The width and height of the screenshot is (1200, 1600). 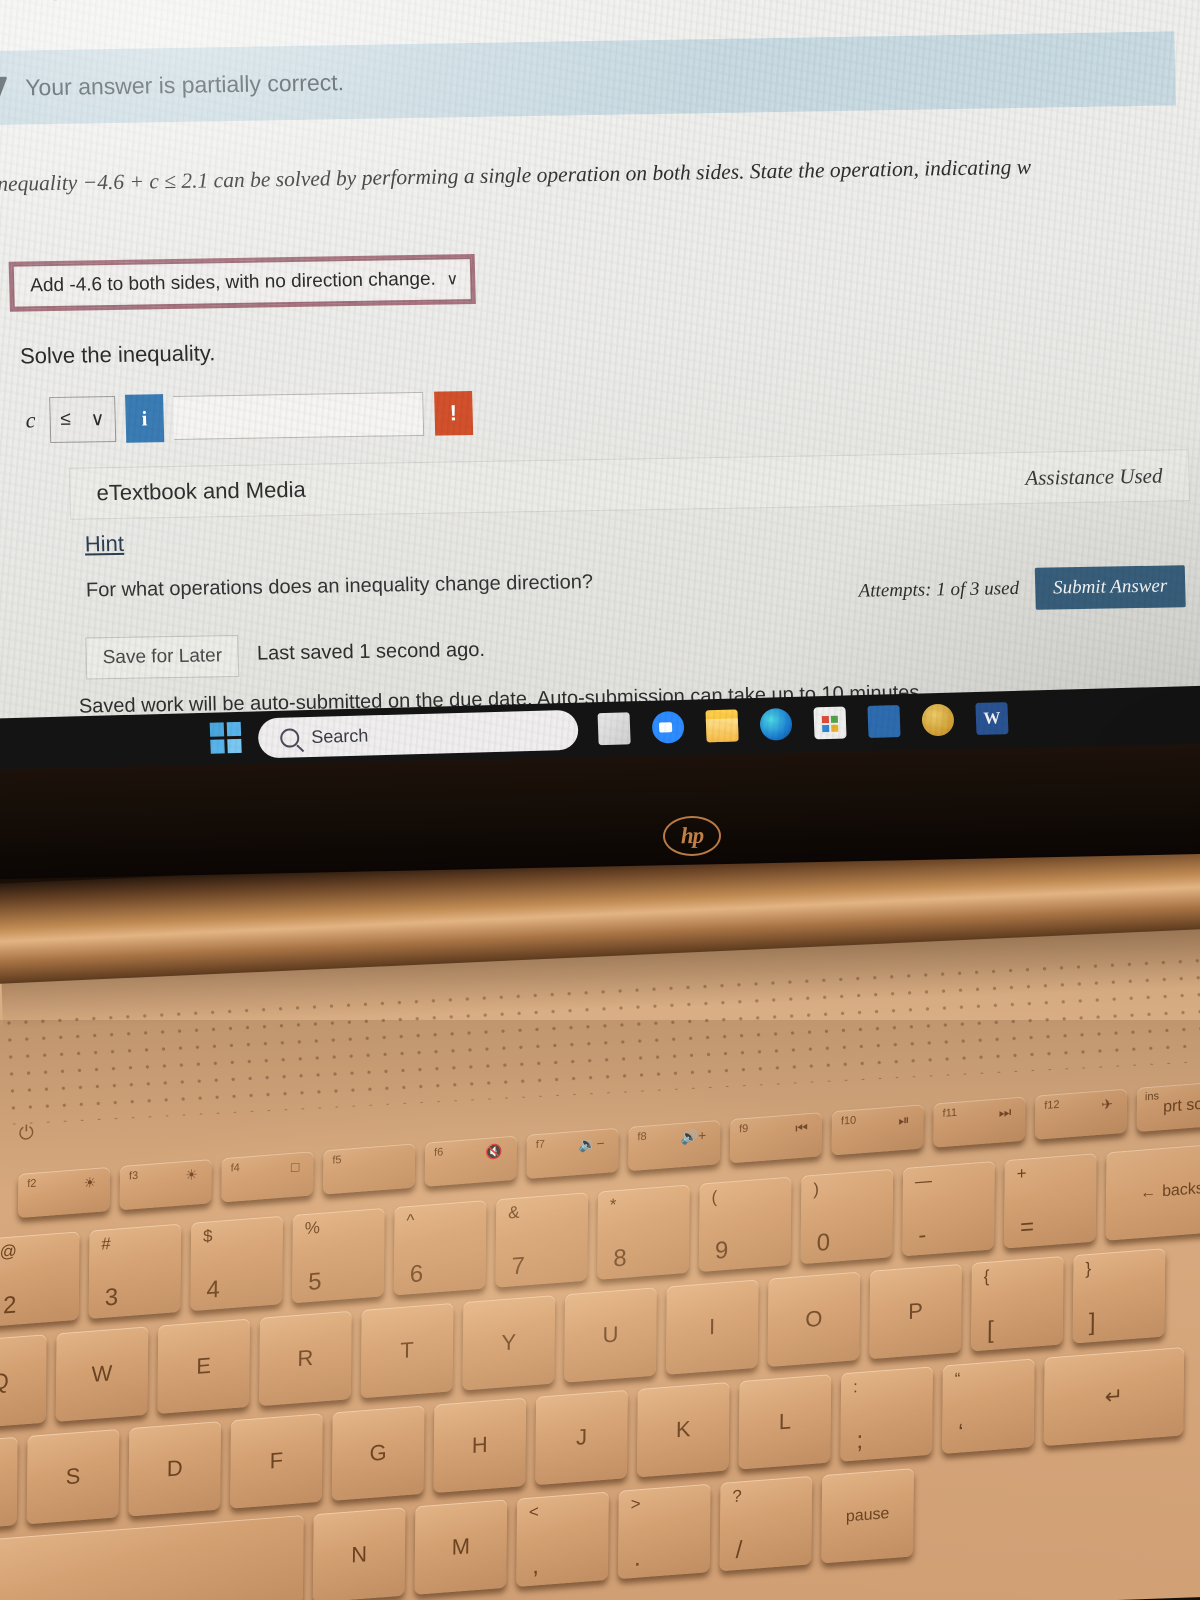 What do you see at coordinates (562, 1539) in the screenshot?
I see `key-comma: < ,` at bounding box center [562, 1539].